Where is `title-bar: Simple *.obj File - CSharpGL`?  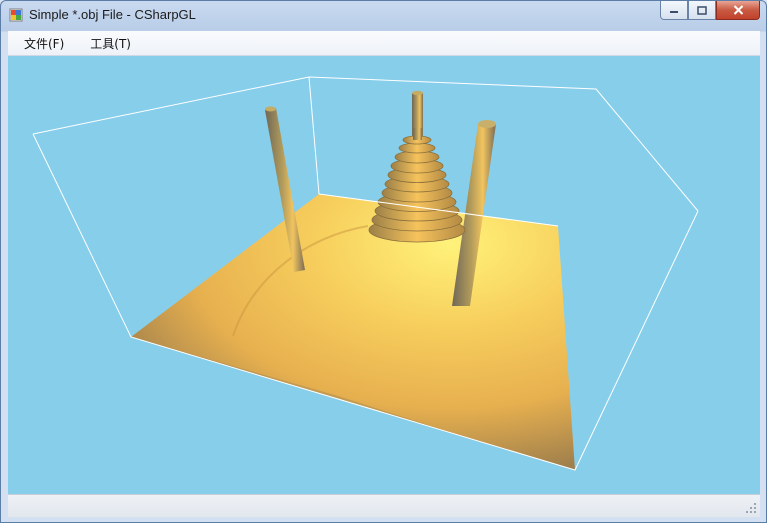 title-bar: Simple *.obj File - CSharpGL is located at coordinates (383, 15).